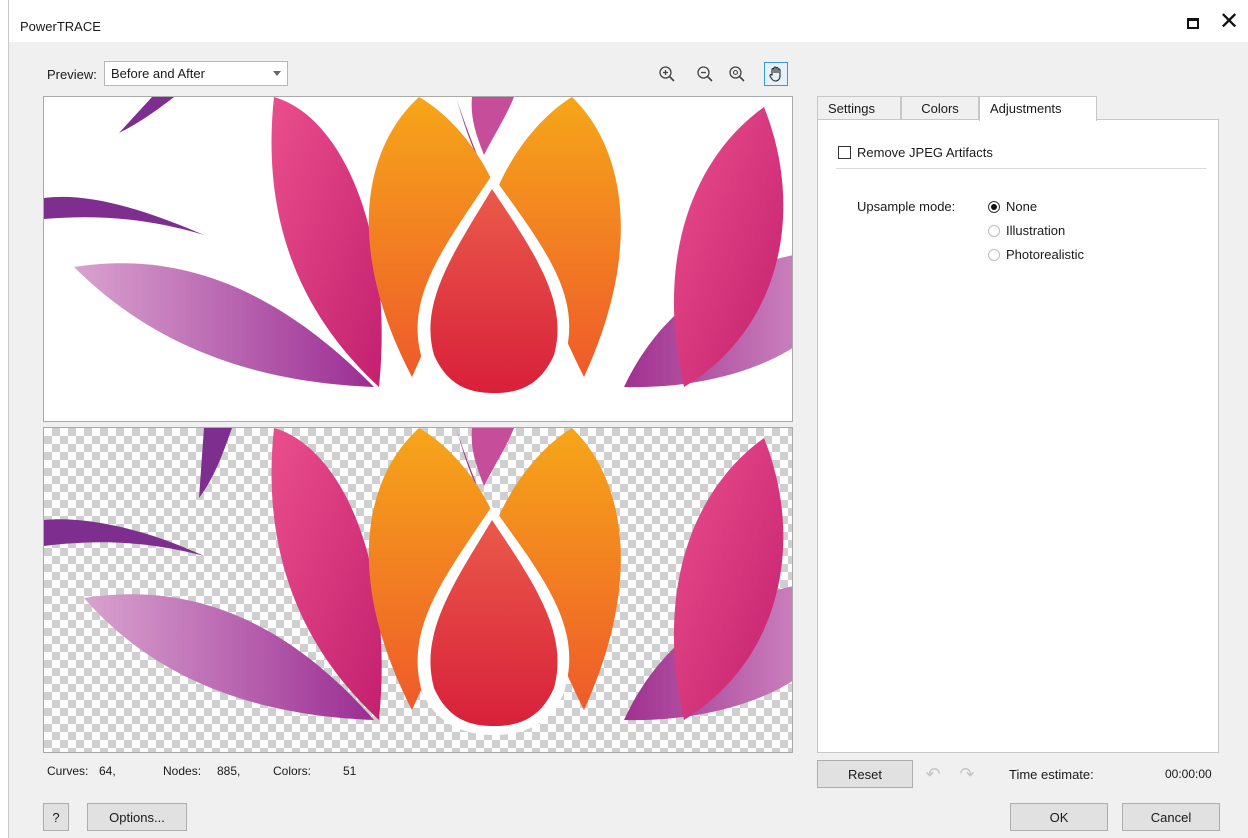  What do you see at coordinates (994, 230) in the screenshot?
I see `upsample-radio-illustration` at bounding box center [994, 230].